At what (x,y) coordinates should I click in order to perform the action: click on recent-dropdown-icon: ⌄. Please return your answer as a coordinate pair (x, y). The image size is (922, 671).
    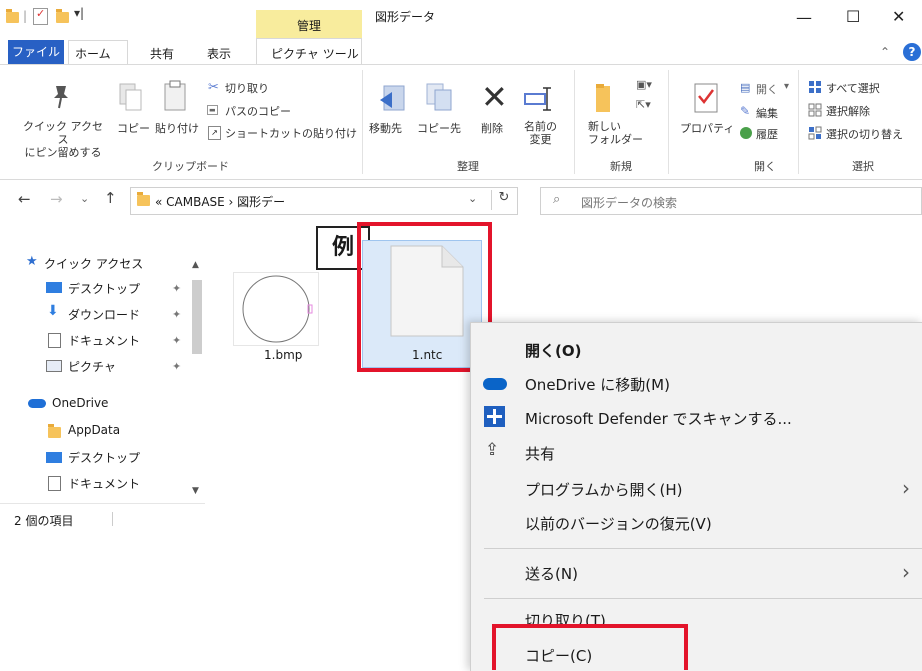
    Looking at the image, I should click on (84, 198).